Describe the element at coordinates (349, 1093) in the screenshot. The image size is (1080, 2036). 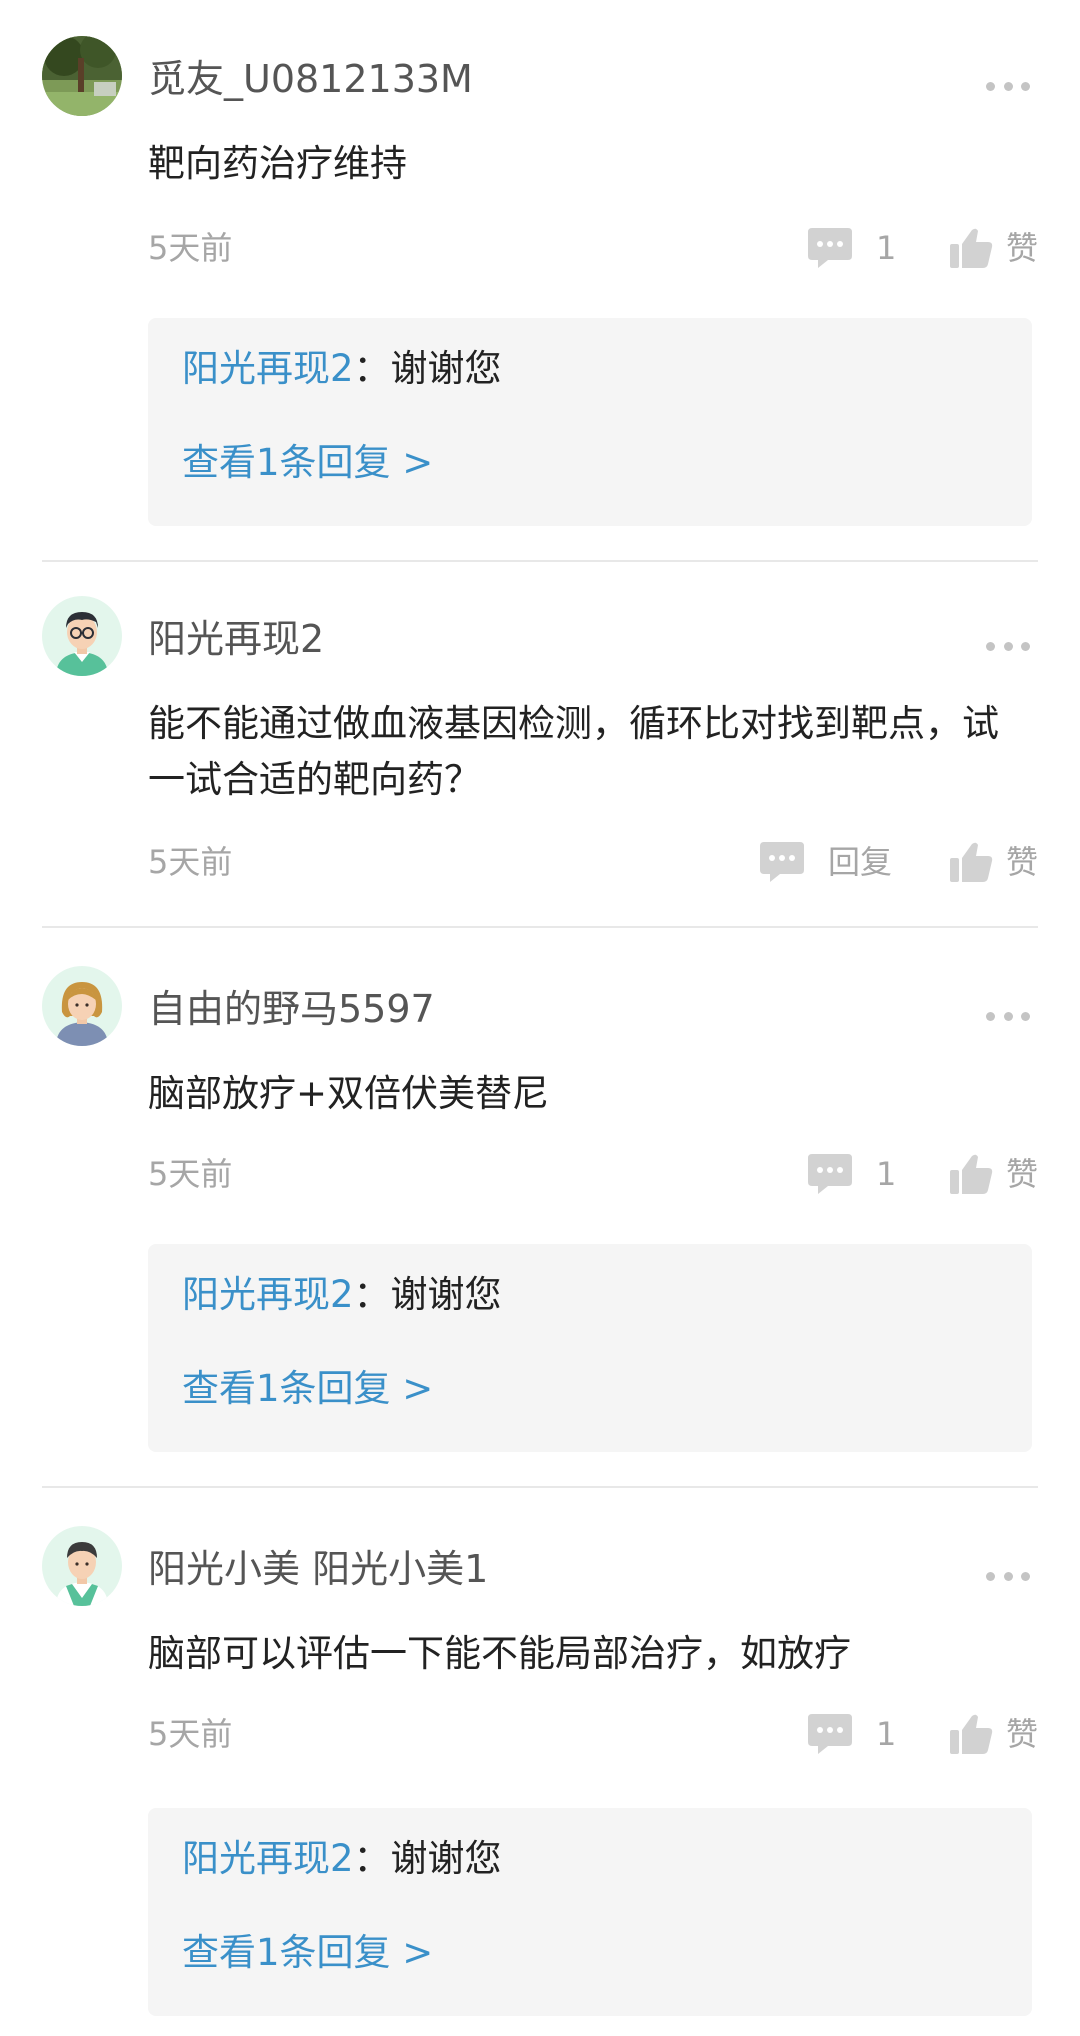
I see `comment-text: 脑部放疗+双倍伏美替尼` at that location.